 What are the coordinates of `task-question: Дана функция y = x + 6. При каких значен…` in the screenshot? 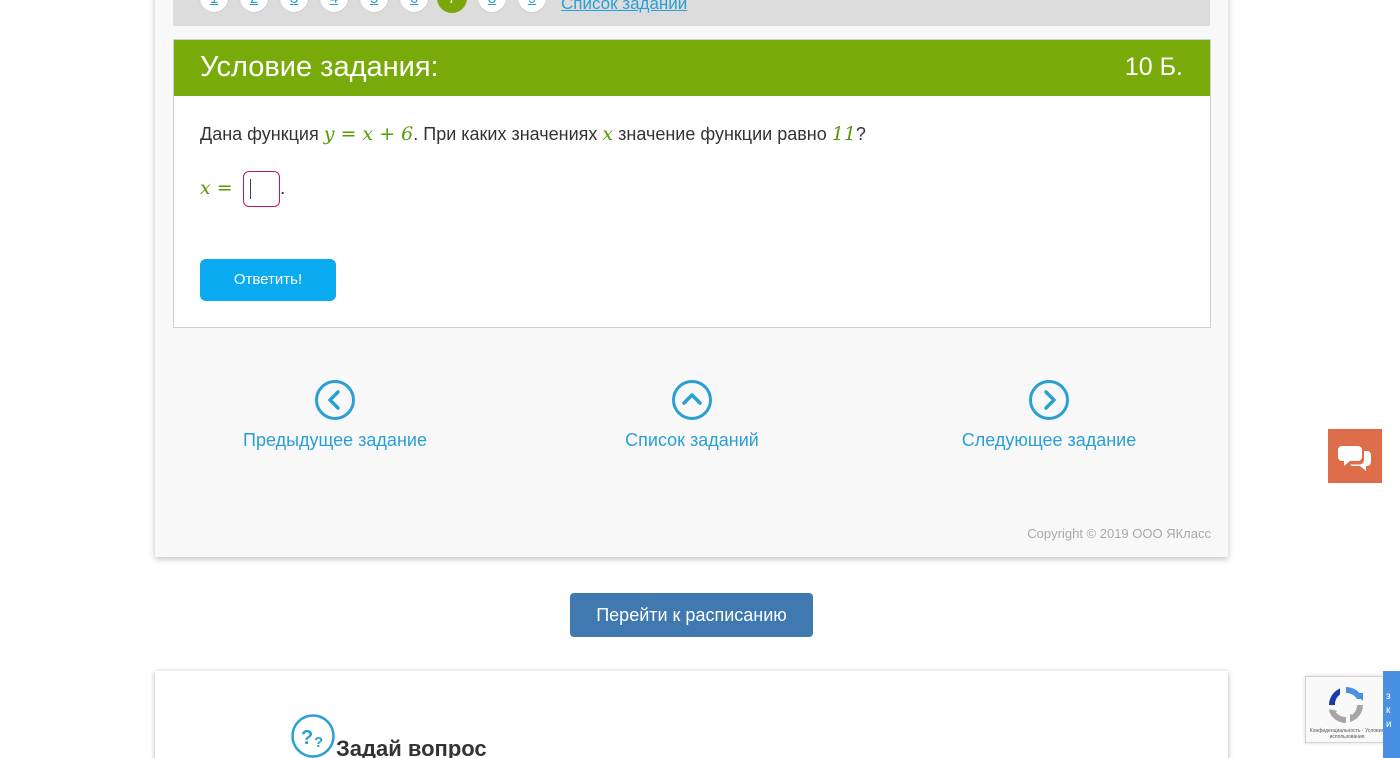 It's located at (533, 134).